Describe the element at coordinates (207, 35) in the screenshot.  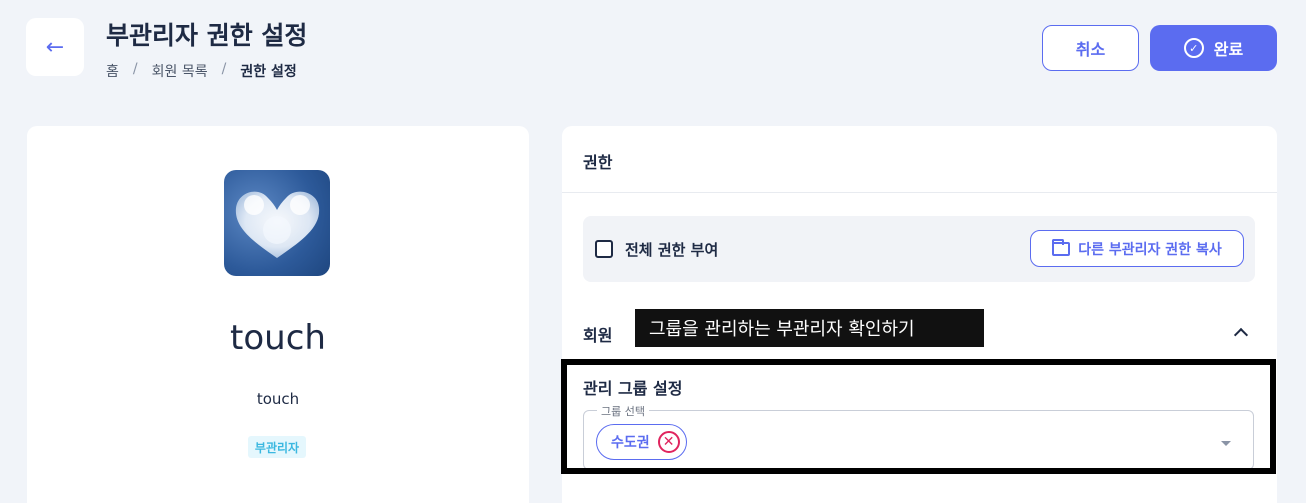
I see `page-title: 부관리자 권한 설정` at that location.